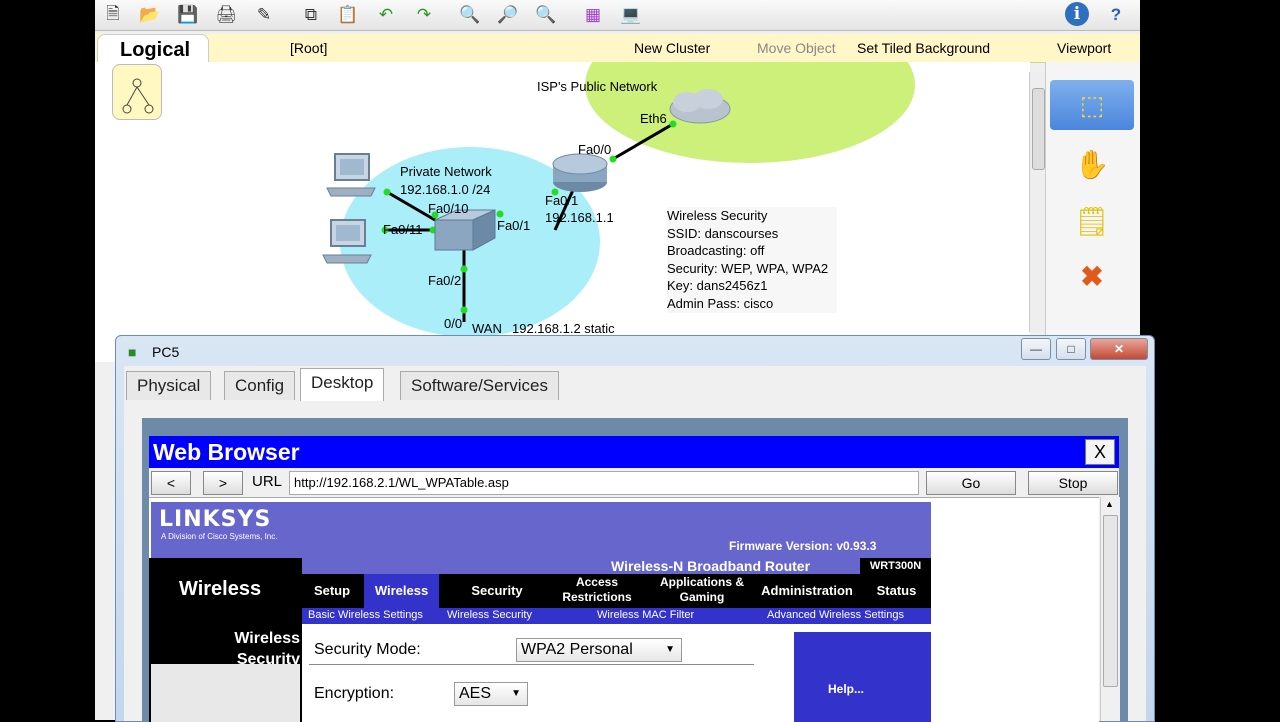 Image resolution: width=1280 pixels, height=722 pixels. Describe the element at coordinates (923, 48) in the screenshot. I see `set-tiled-background-button: Set Tiled Background` at that location.